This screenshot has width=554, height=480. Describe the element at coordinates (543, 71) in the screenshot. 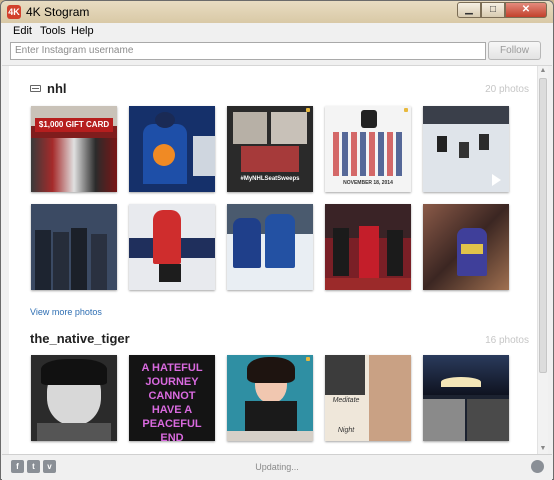

I see `scroll-up-icon: ▲` at that location.